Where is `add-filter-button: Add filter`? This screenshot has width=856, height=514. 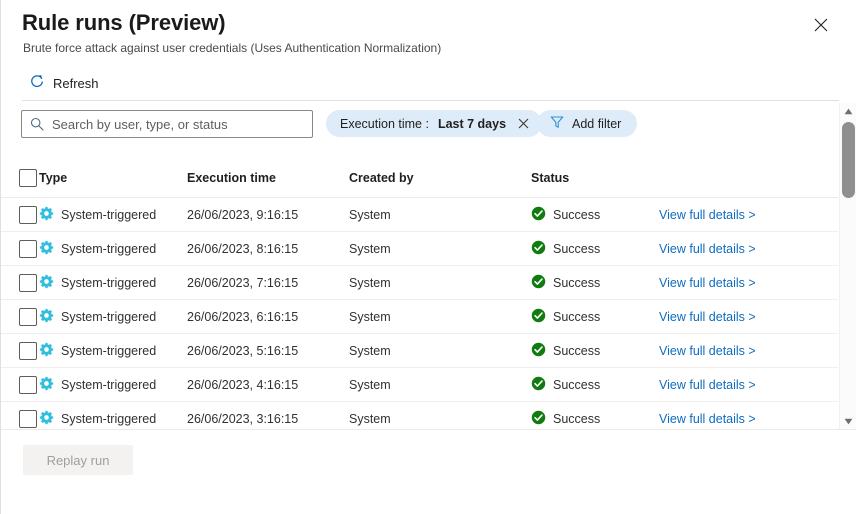
add-filter-button: Add filter is located at coordinates (587, 123).